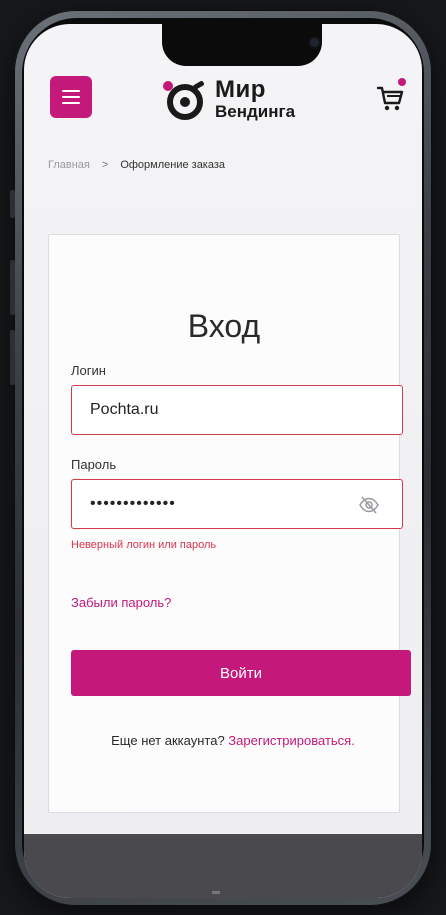 This screenshot has height=915, width=446. Describe the element at coordinates (124, 409) in the screenshot. I see `login-value: Pochta.ru` at that location.